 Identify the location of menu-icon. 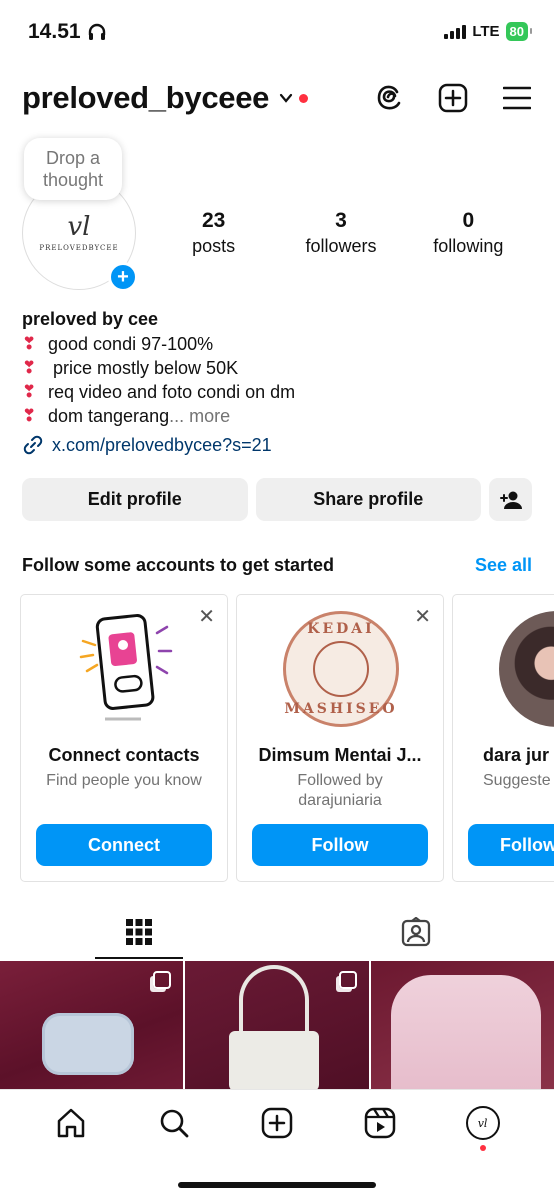
(517, 98).